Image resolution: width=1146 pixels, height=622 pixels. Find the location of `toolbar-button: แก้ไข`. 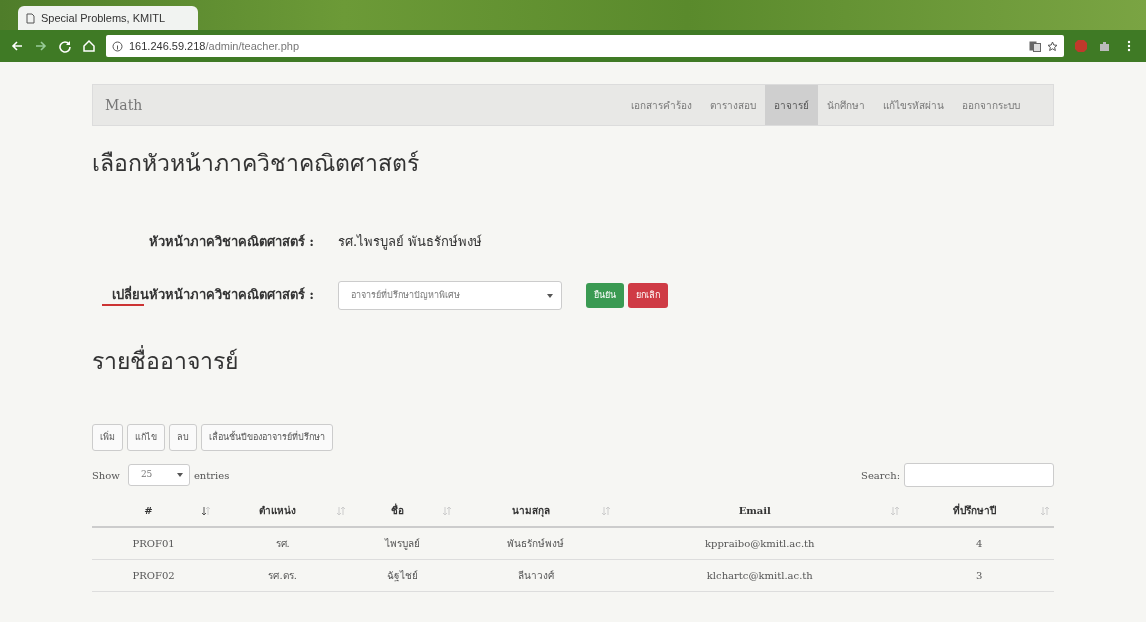

toolbar-button: แก้ไข is located at coordinates (146, 437).